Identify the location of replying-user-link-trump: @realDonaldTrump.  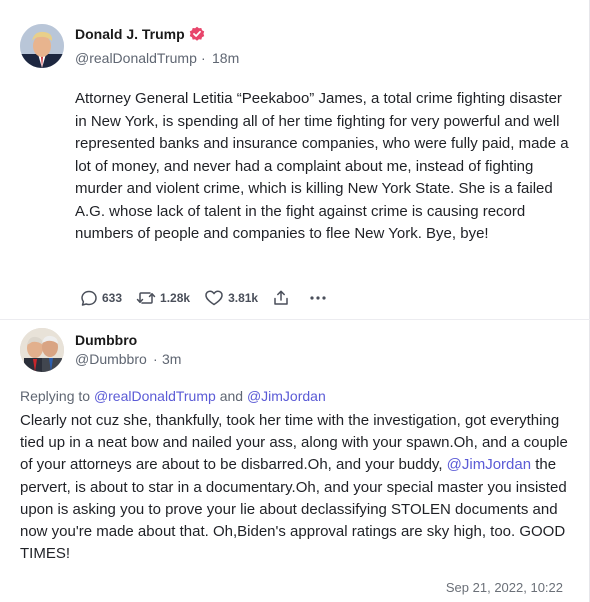
(155, 396).